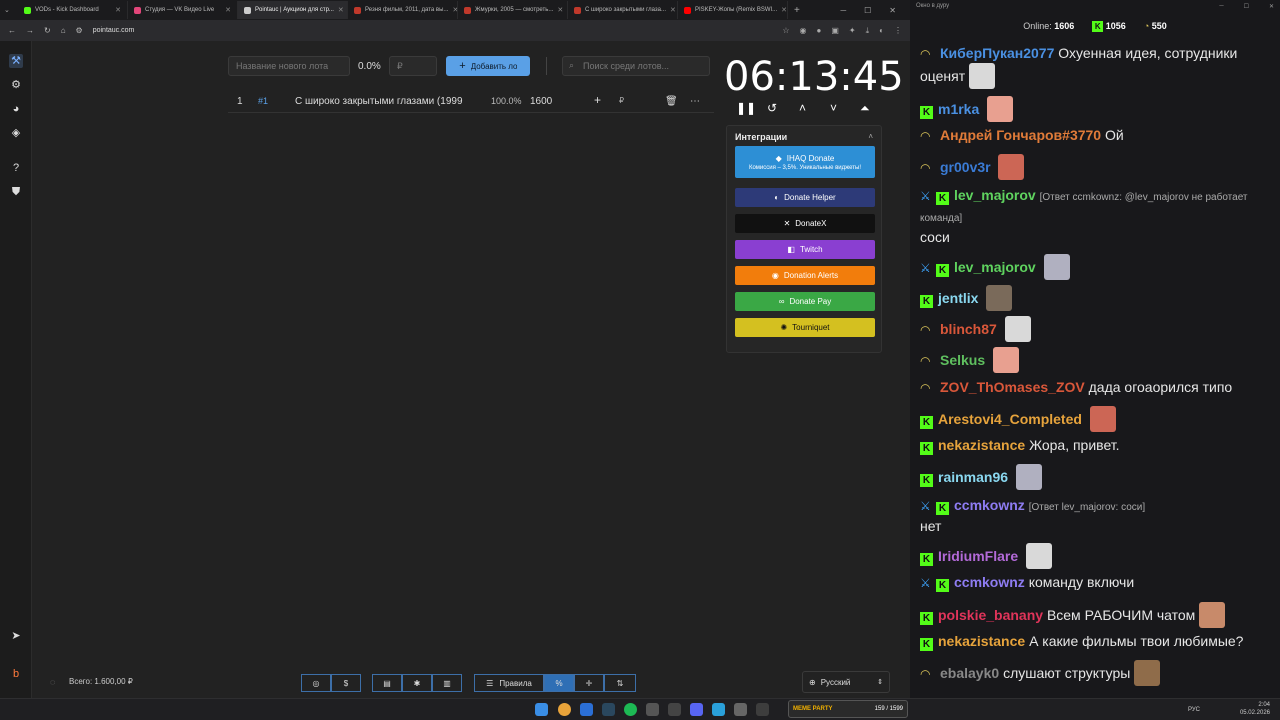  I want to click on collapse-icon: ˄, so click(870, 136).